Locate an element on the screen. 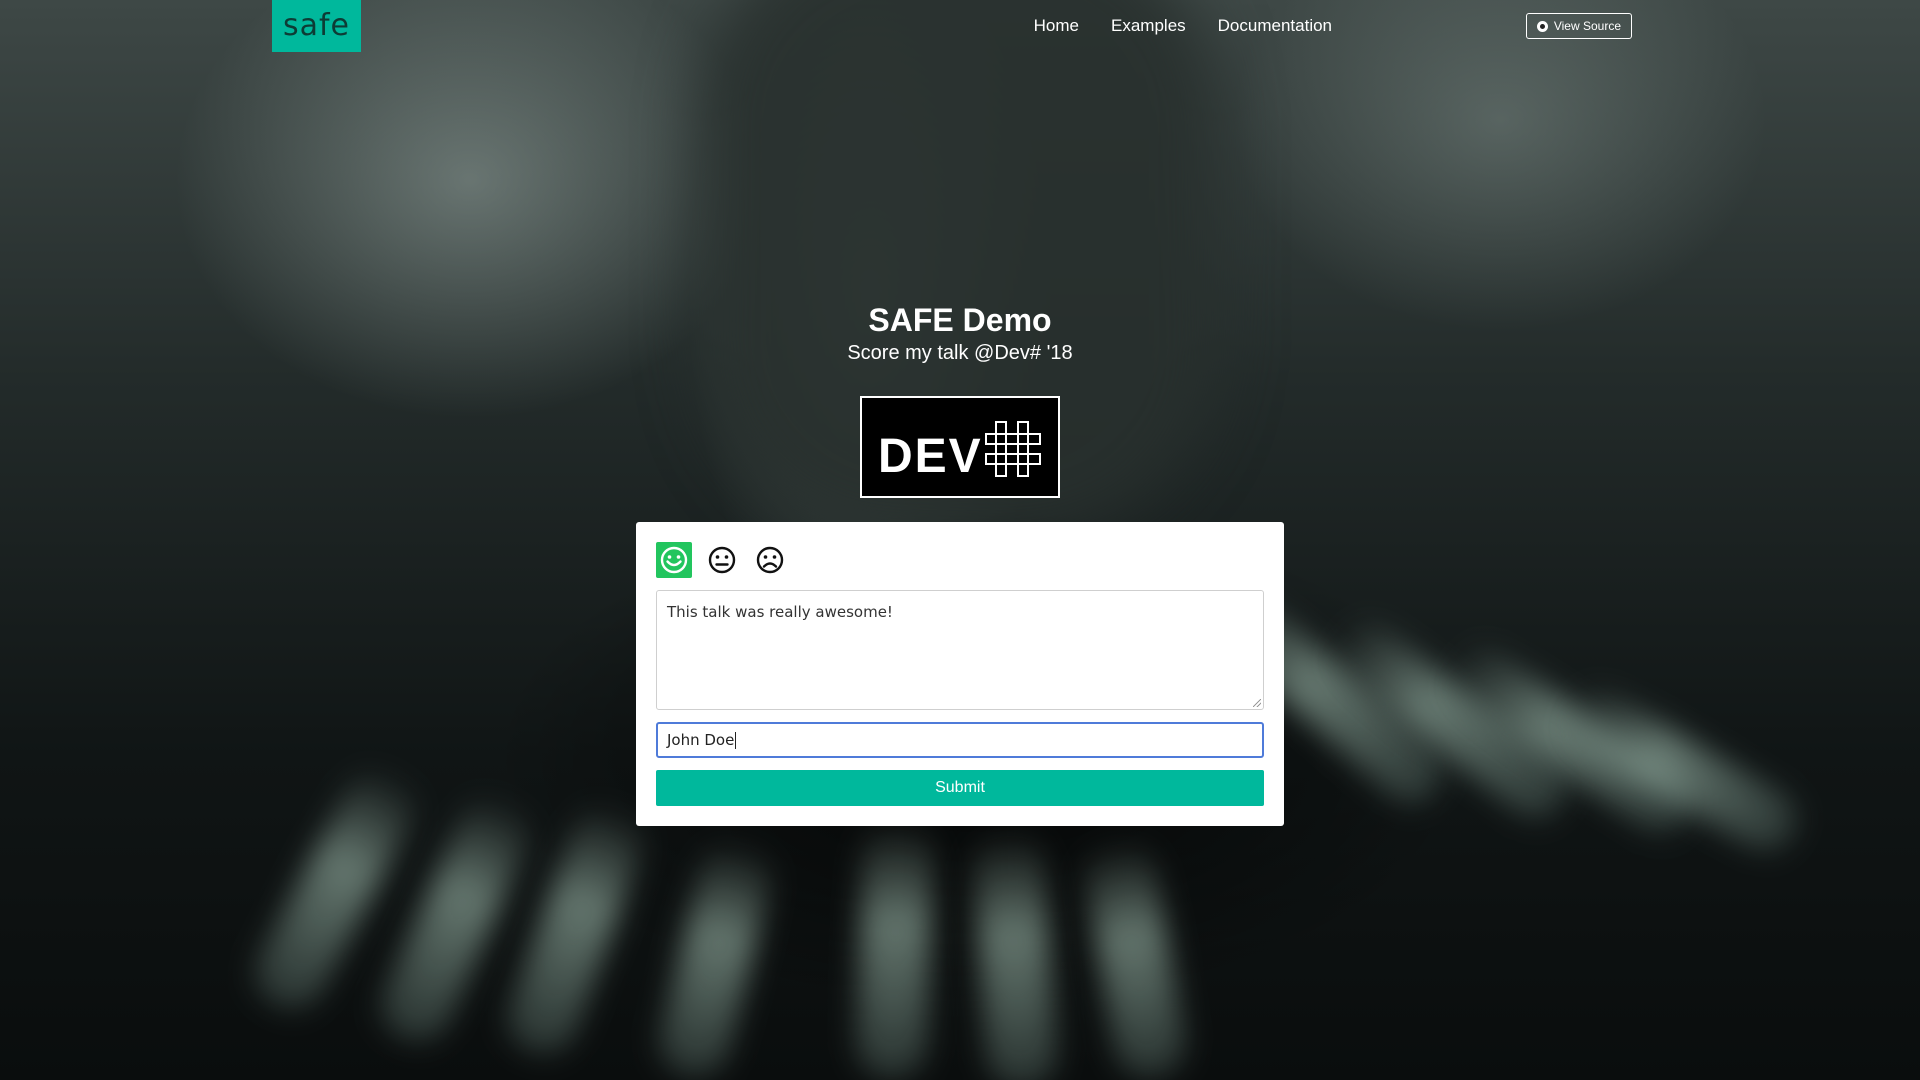  rating-selector is located at coordinates (722, 560).